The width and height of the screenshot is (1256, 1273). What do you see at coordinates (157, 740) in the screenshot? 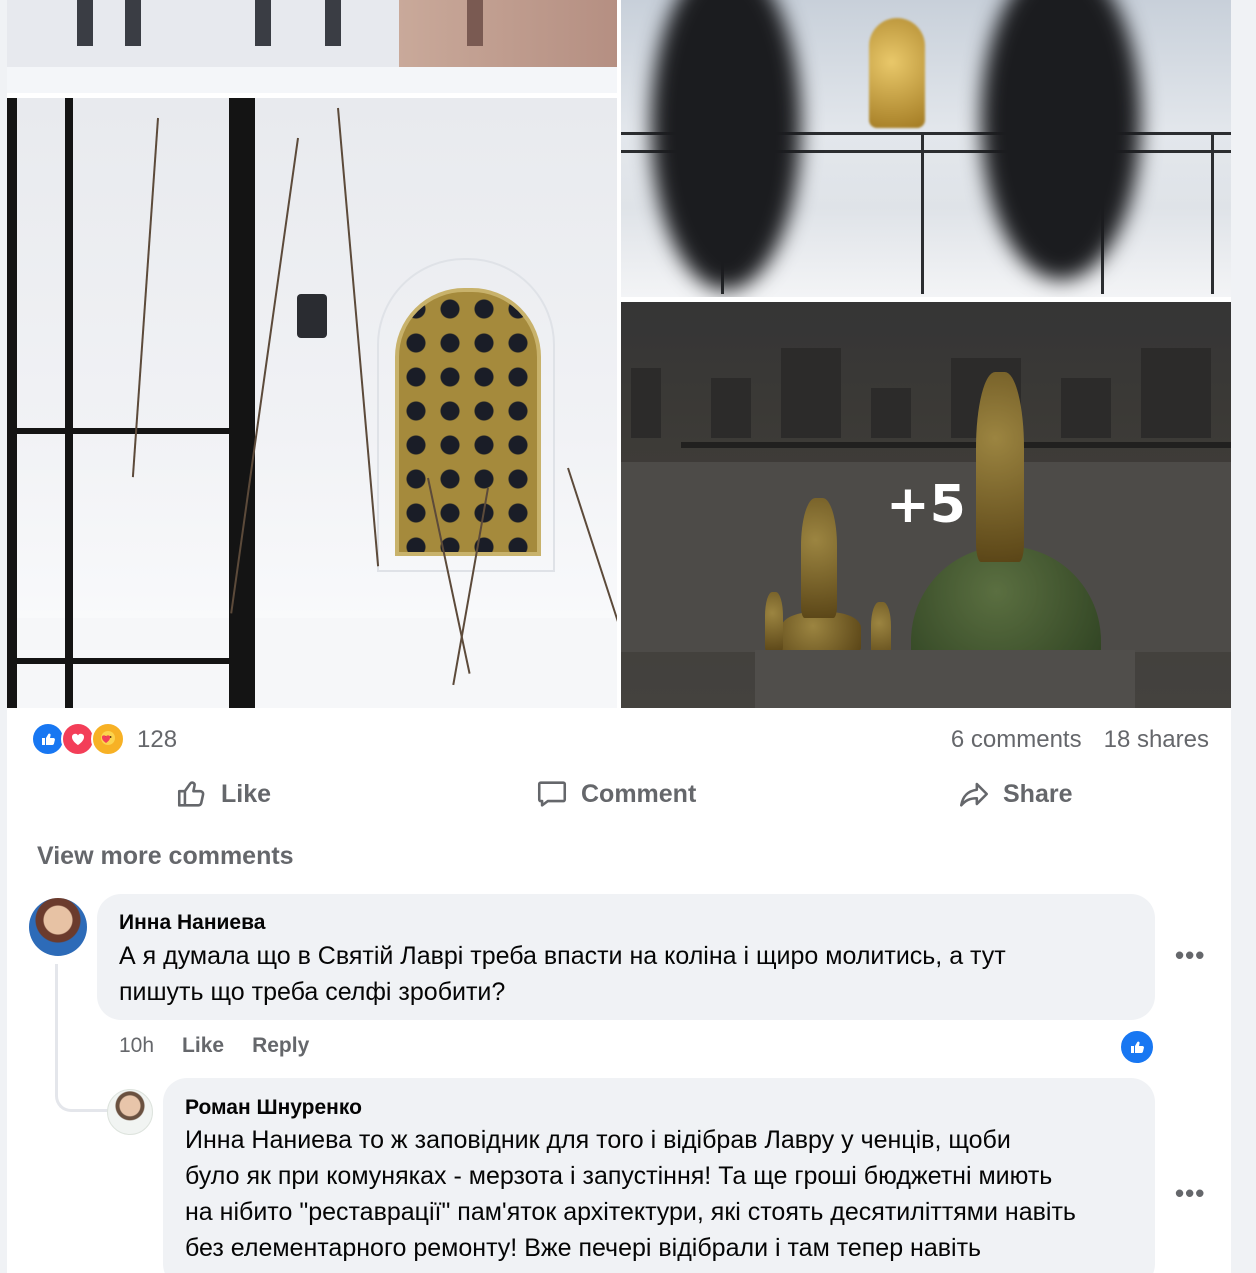
I see `reaction-count: 128` at bounding box center [157, 740].